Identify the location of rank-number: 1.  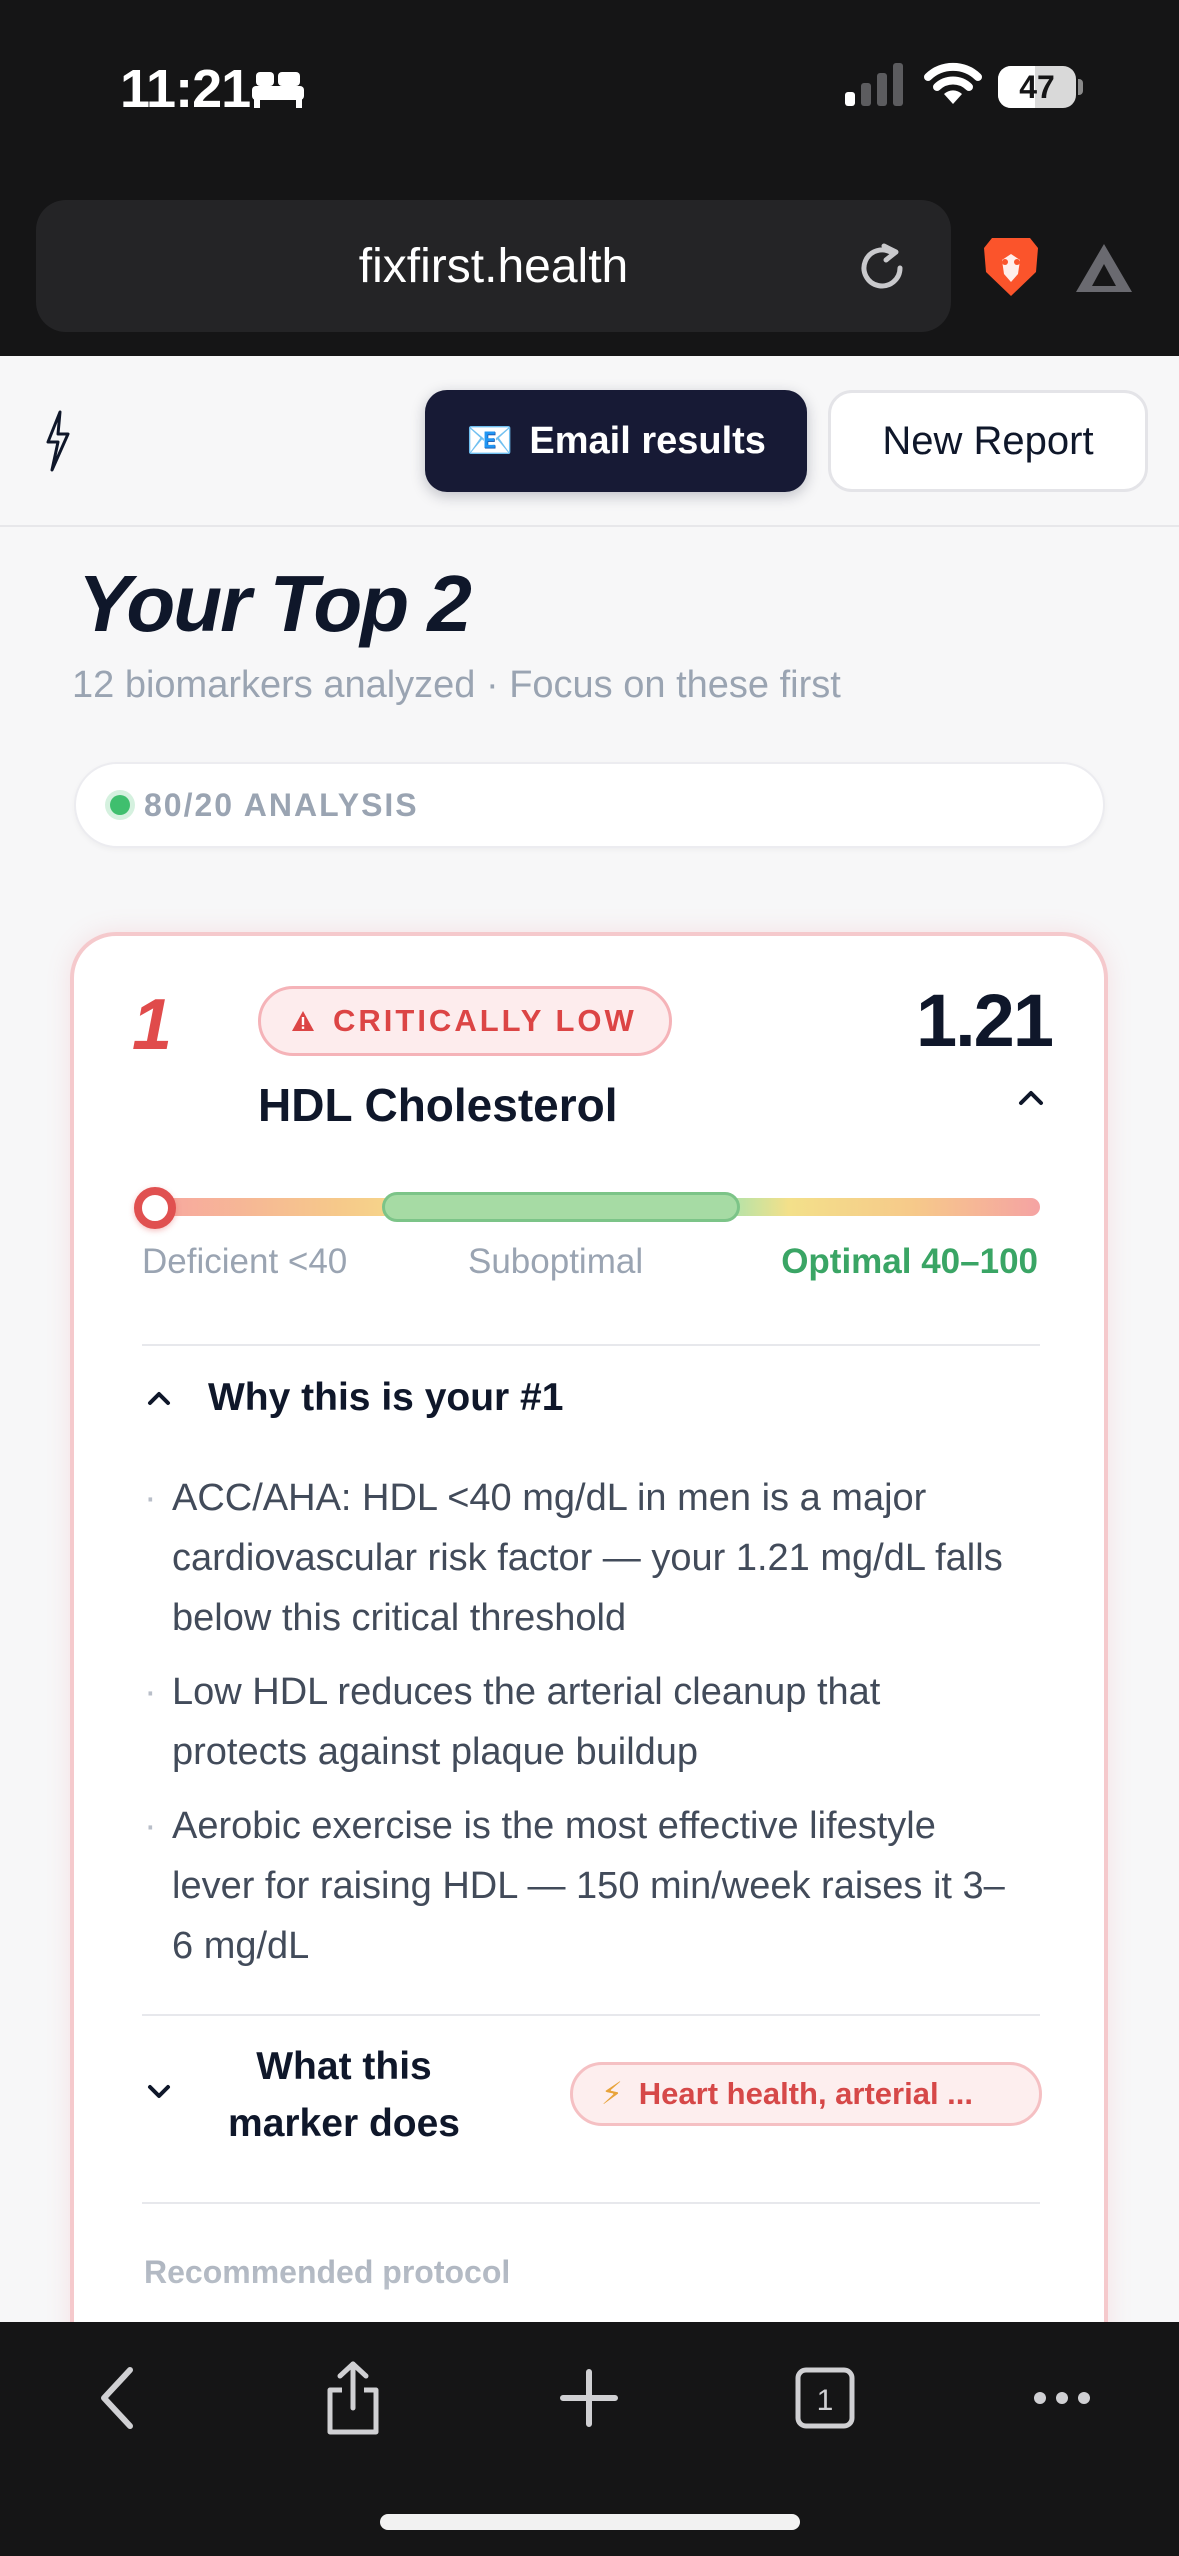
(152, 1025).